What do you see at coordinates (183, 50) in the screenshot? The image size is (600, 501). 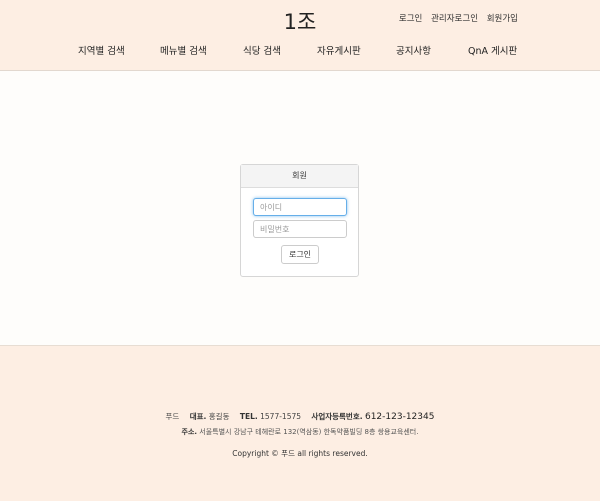 I see `nav-menu-search: 메뉴별 검색` at bounding box center [183, 50].